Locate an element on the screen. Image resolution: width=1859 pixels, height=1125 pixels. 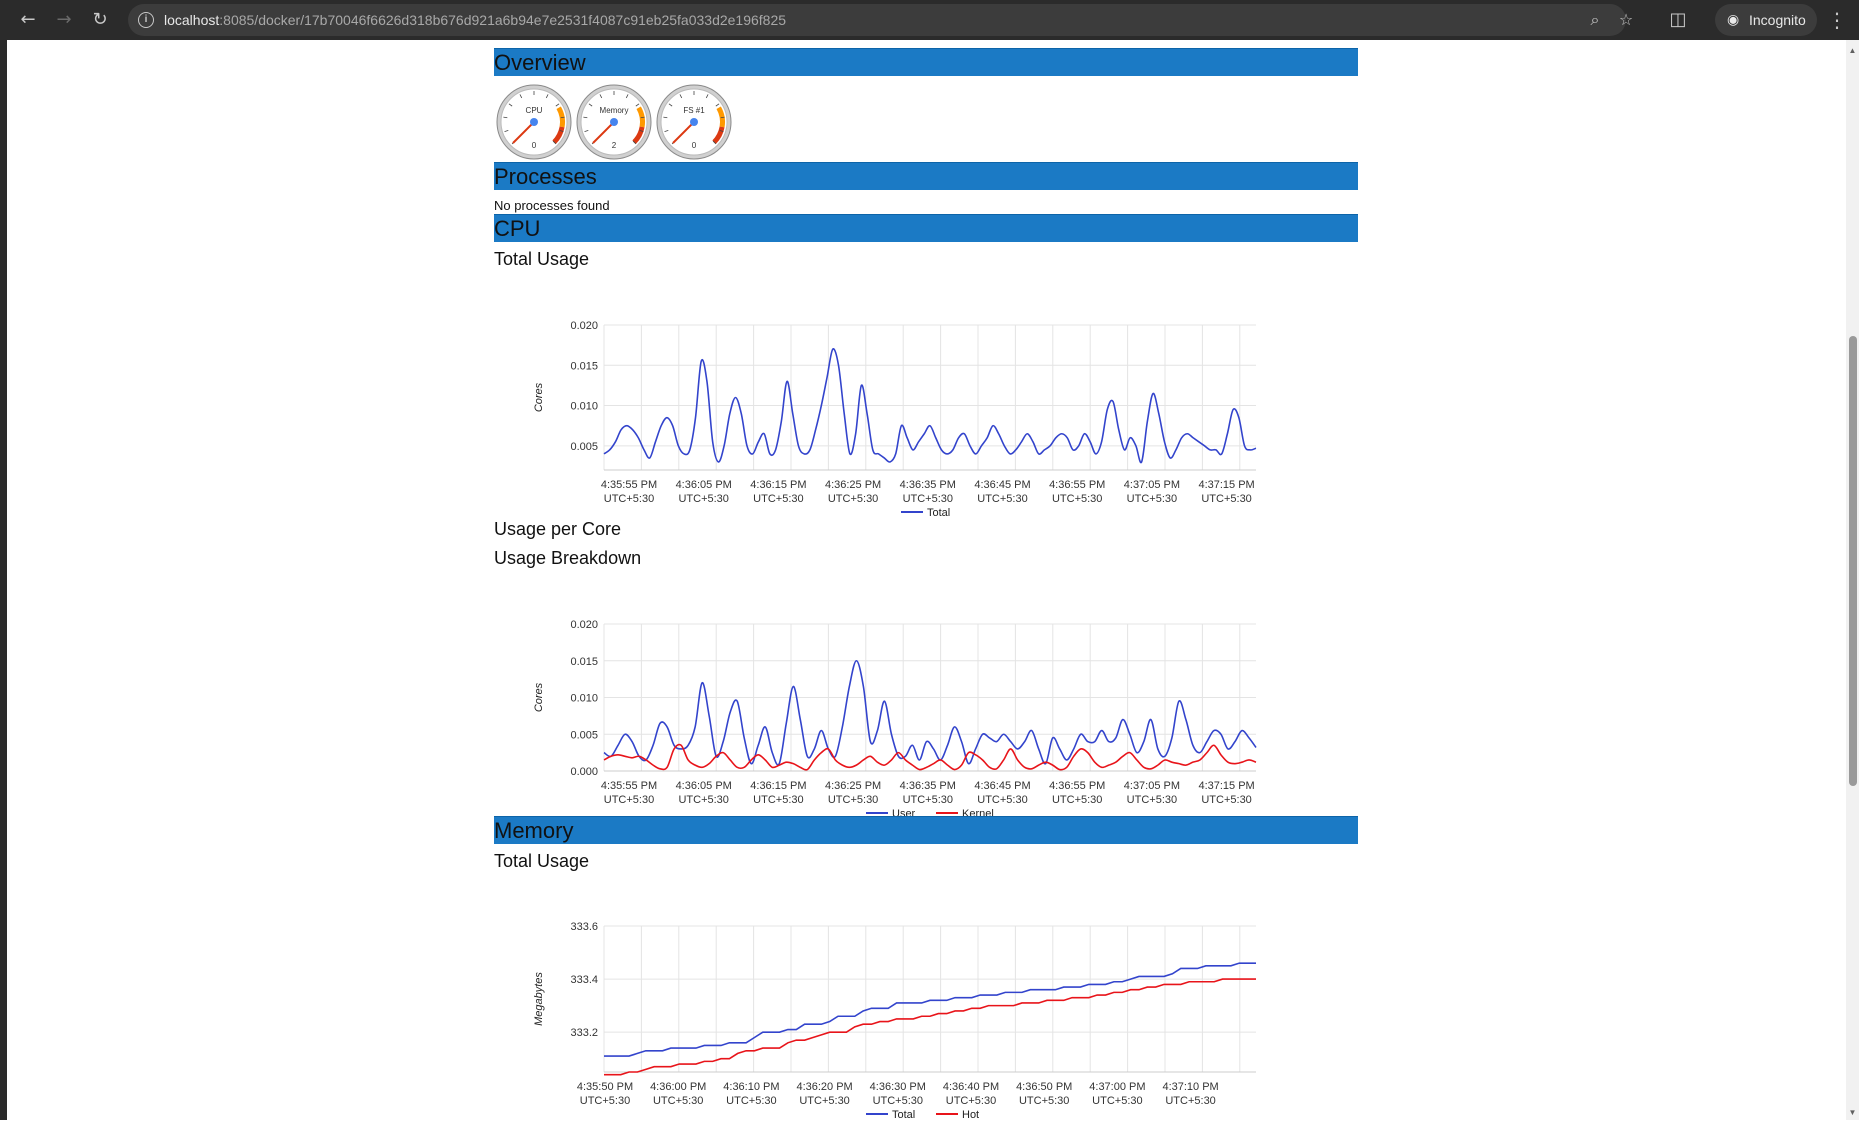
incognito-icon: ◉ is located at coordinates (1733, 20).